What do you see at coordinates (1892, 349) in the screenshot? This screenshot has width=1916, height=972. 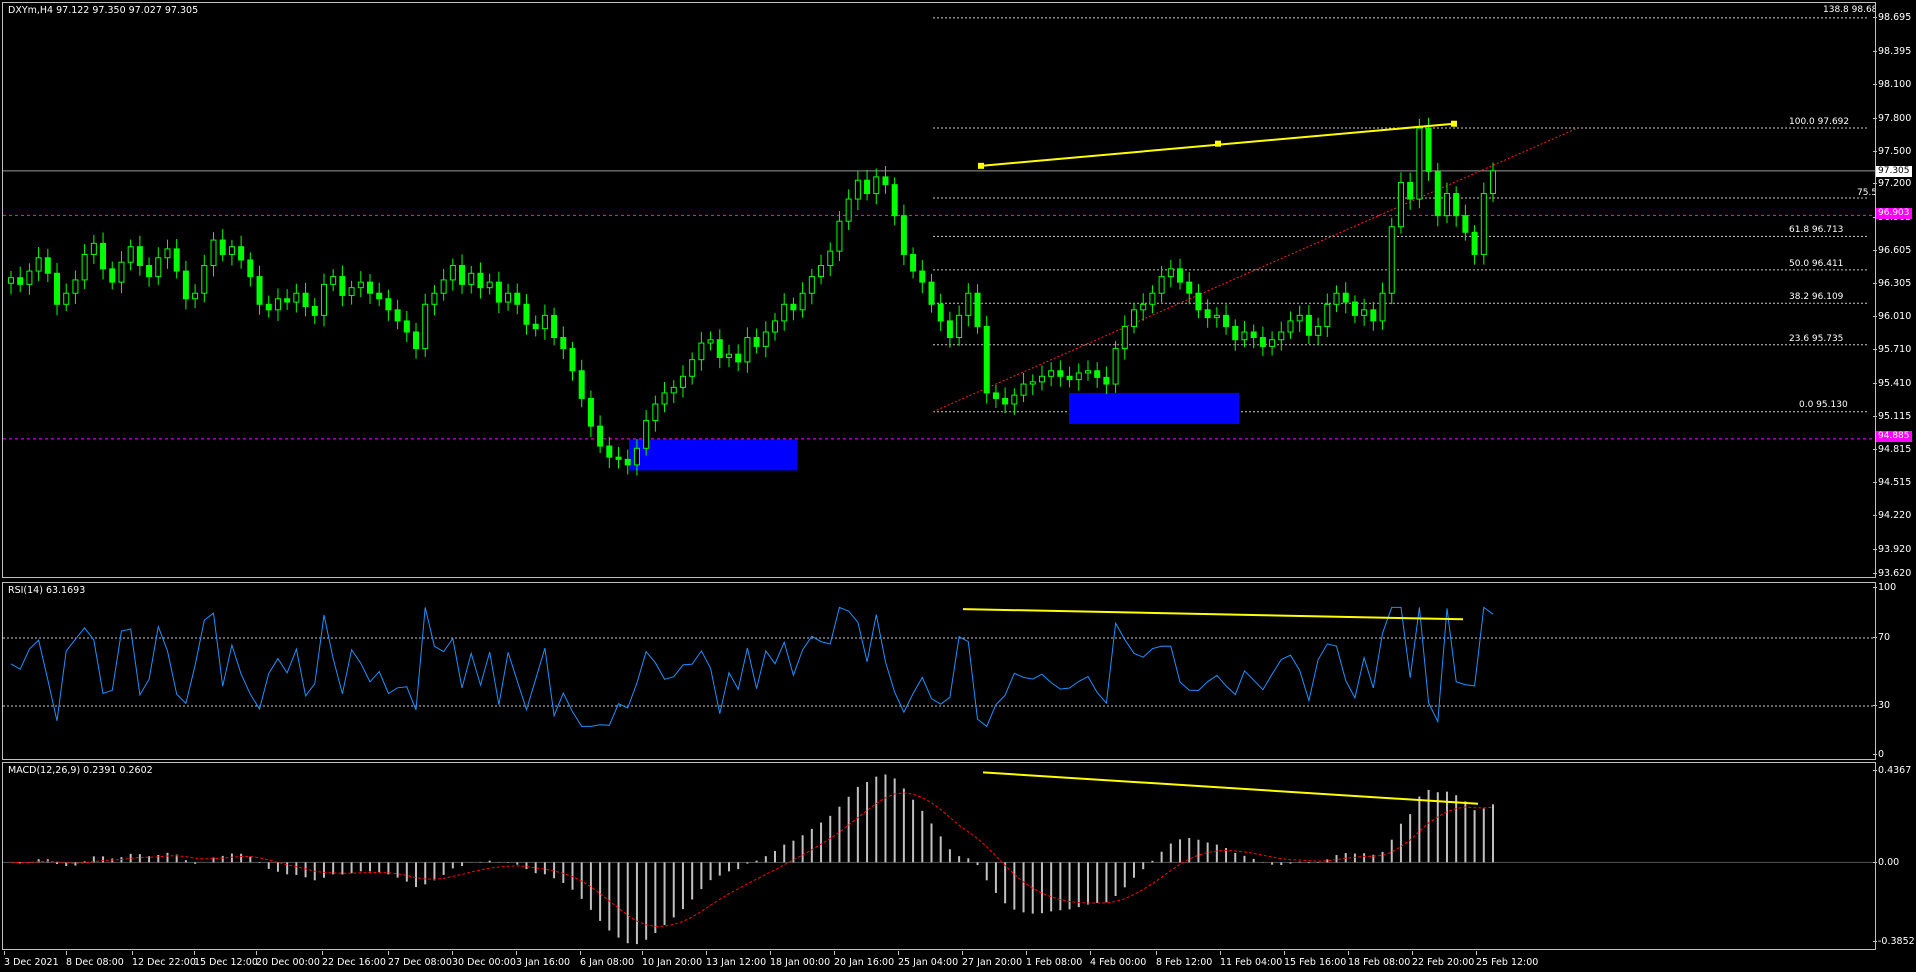 I see `price-tick: 95.710` at bounding box center [1892, 349].